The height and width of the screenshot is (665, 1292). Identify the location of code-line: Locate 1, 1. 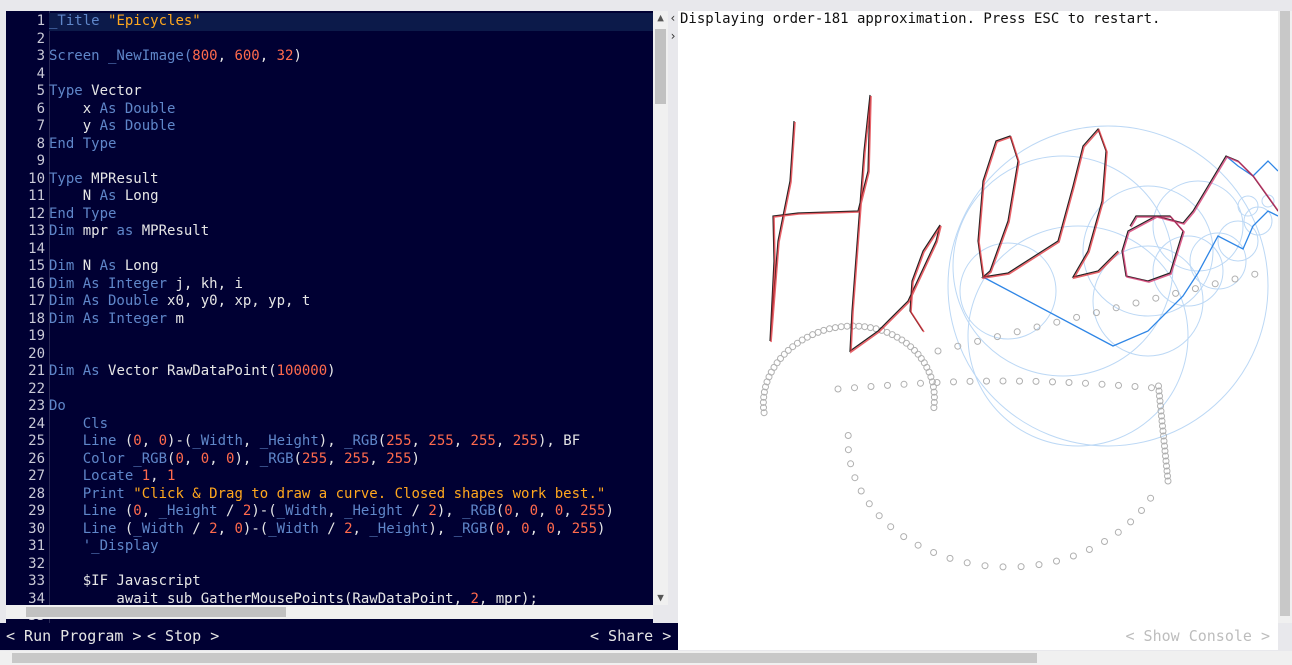
(351, 477).